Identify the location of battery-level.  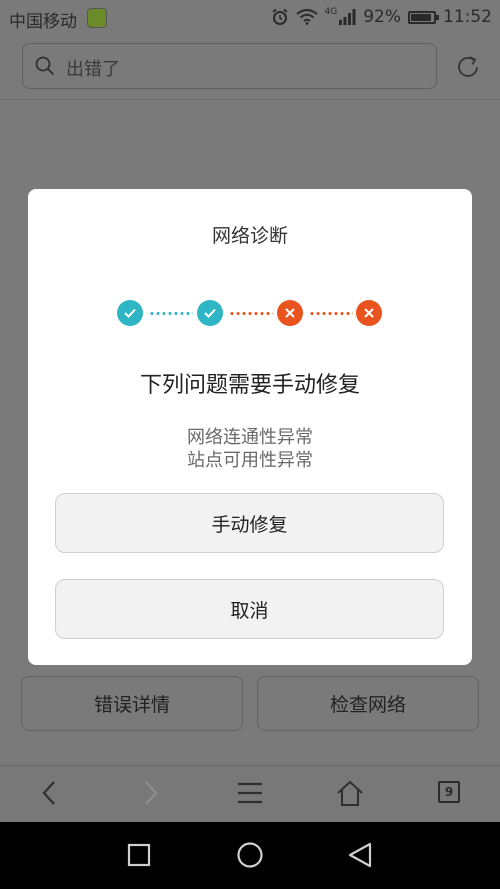
(421, 17).